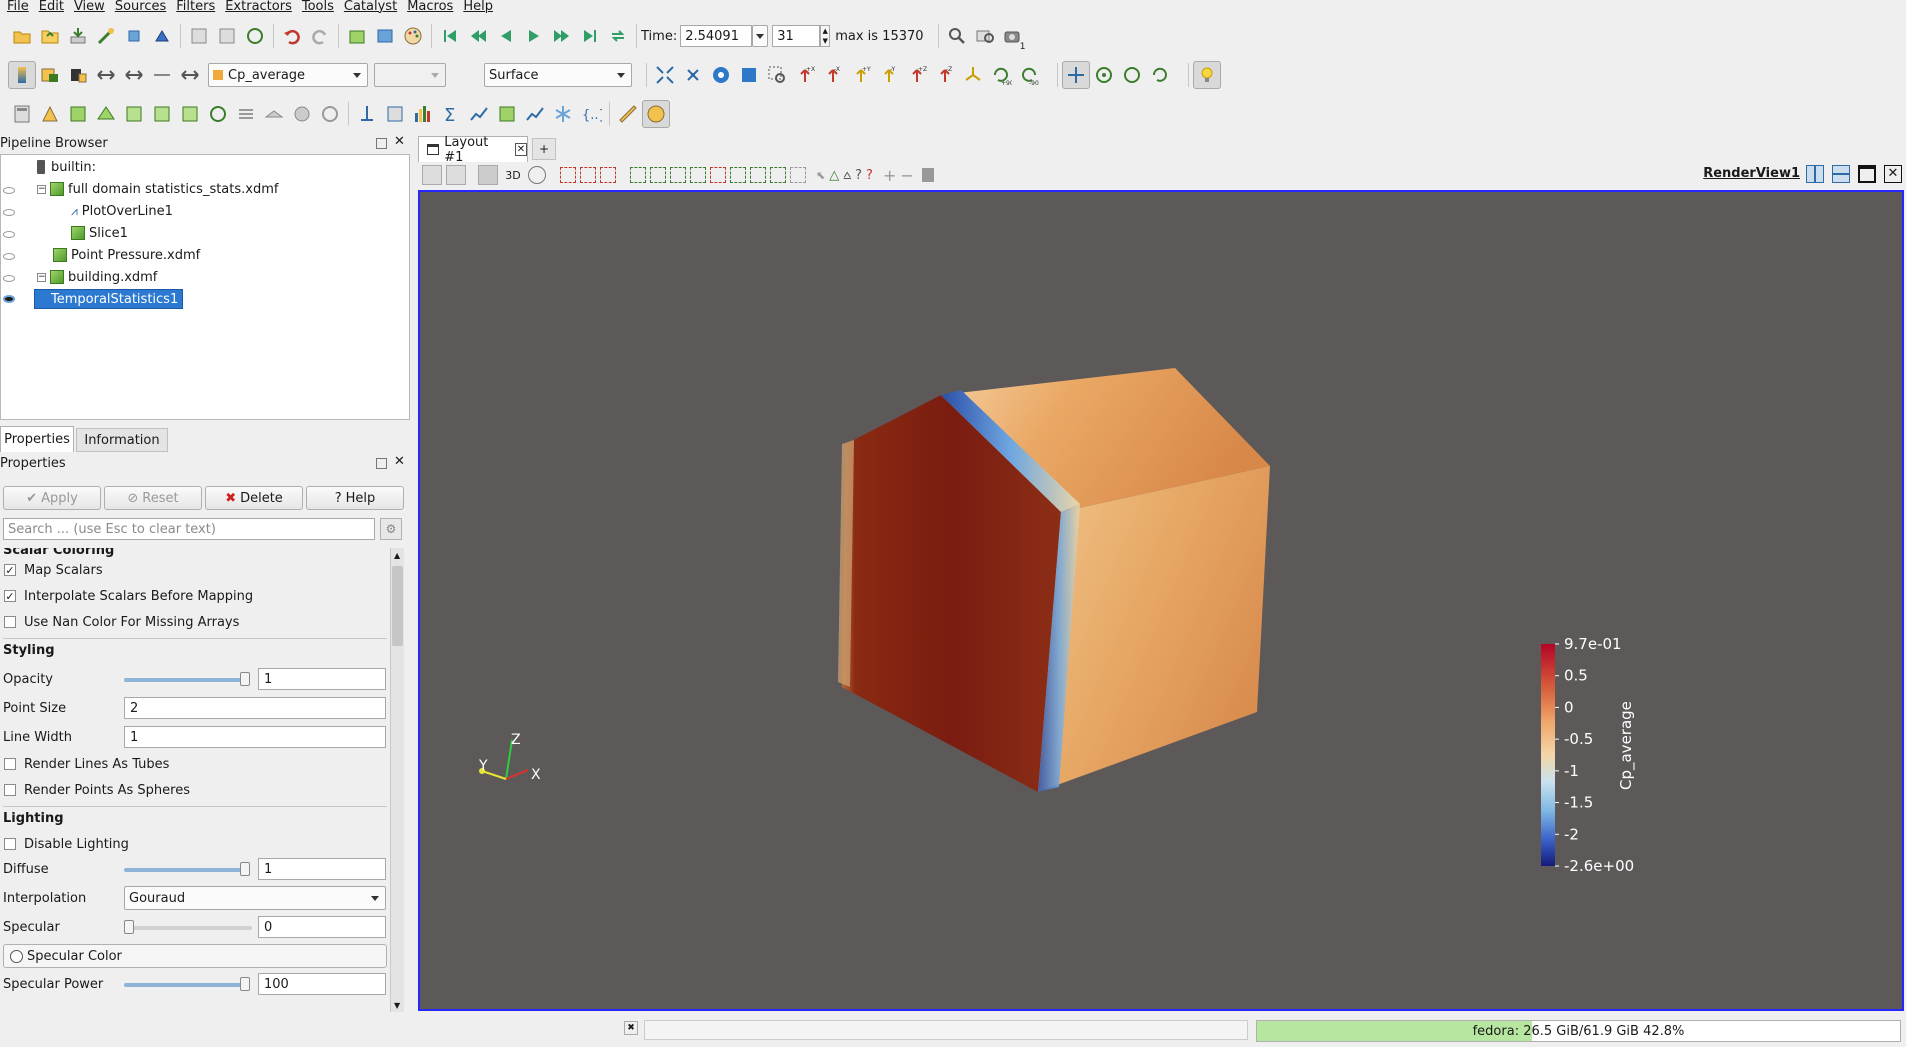 This screenshot has width=1906, height=1047. I want to click on add-layout-button: +, so click(544, 149).